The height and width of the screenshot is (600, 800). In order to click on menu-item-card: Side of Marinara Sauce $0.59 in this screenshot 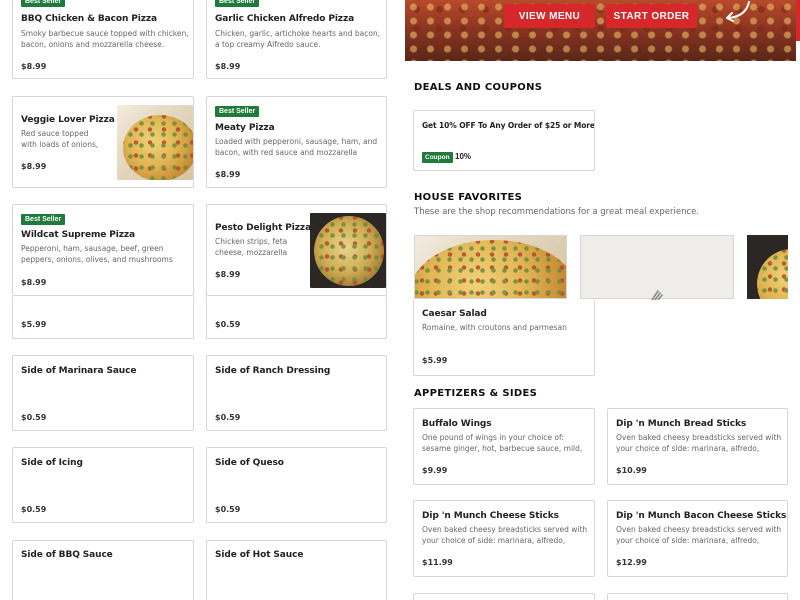, I will do `click(103, 393)`.